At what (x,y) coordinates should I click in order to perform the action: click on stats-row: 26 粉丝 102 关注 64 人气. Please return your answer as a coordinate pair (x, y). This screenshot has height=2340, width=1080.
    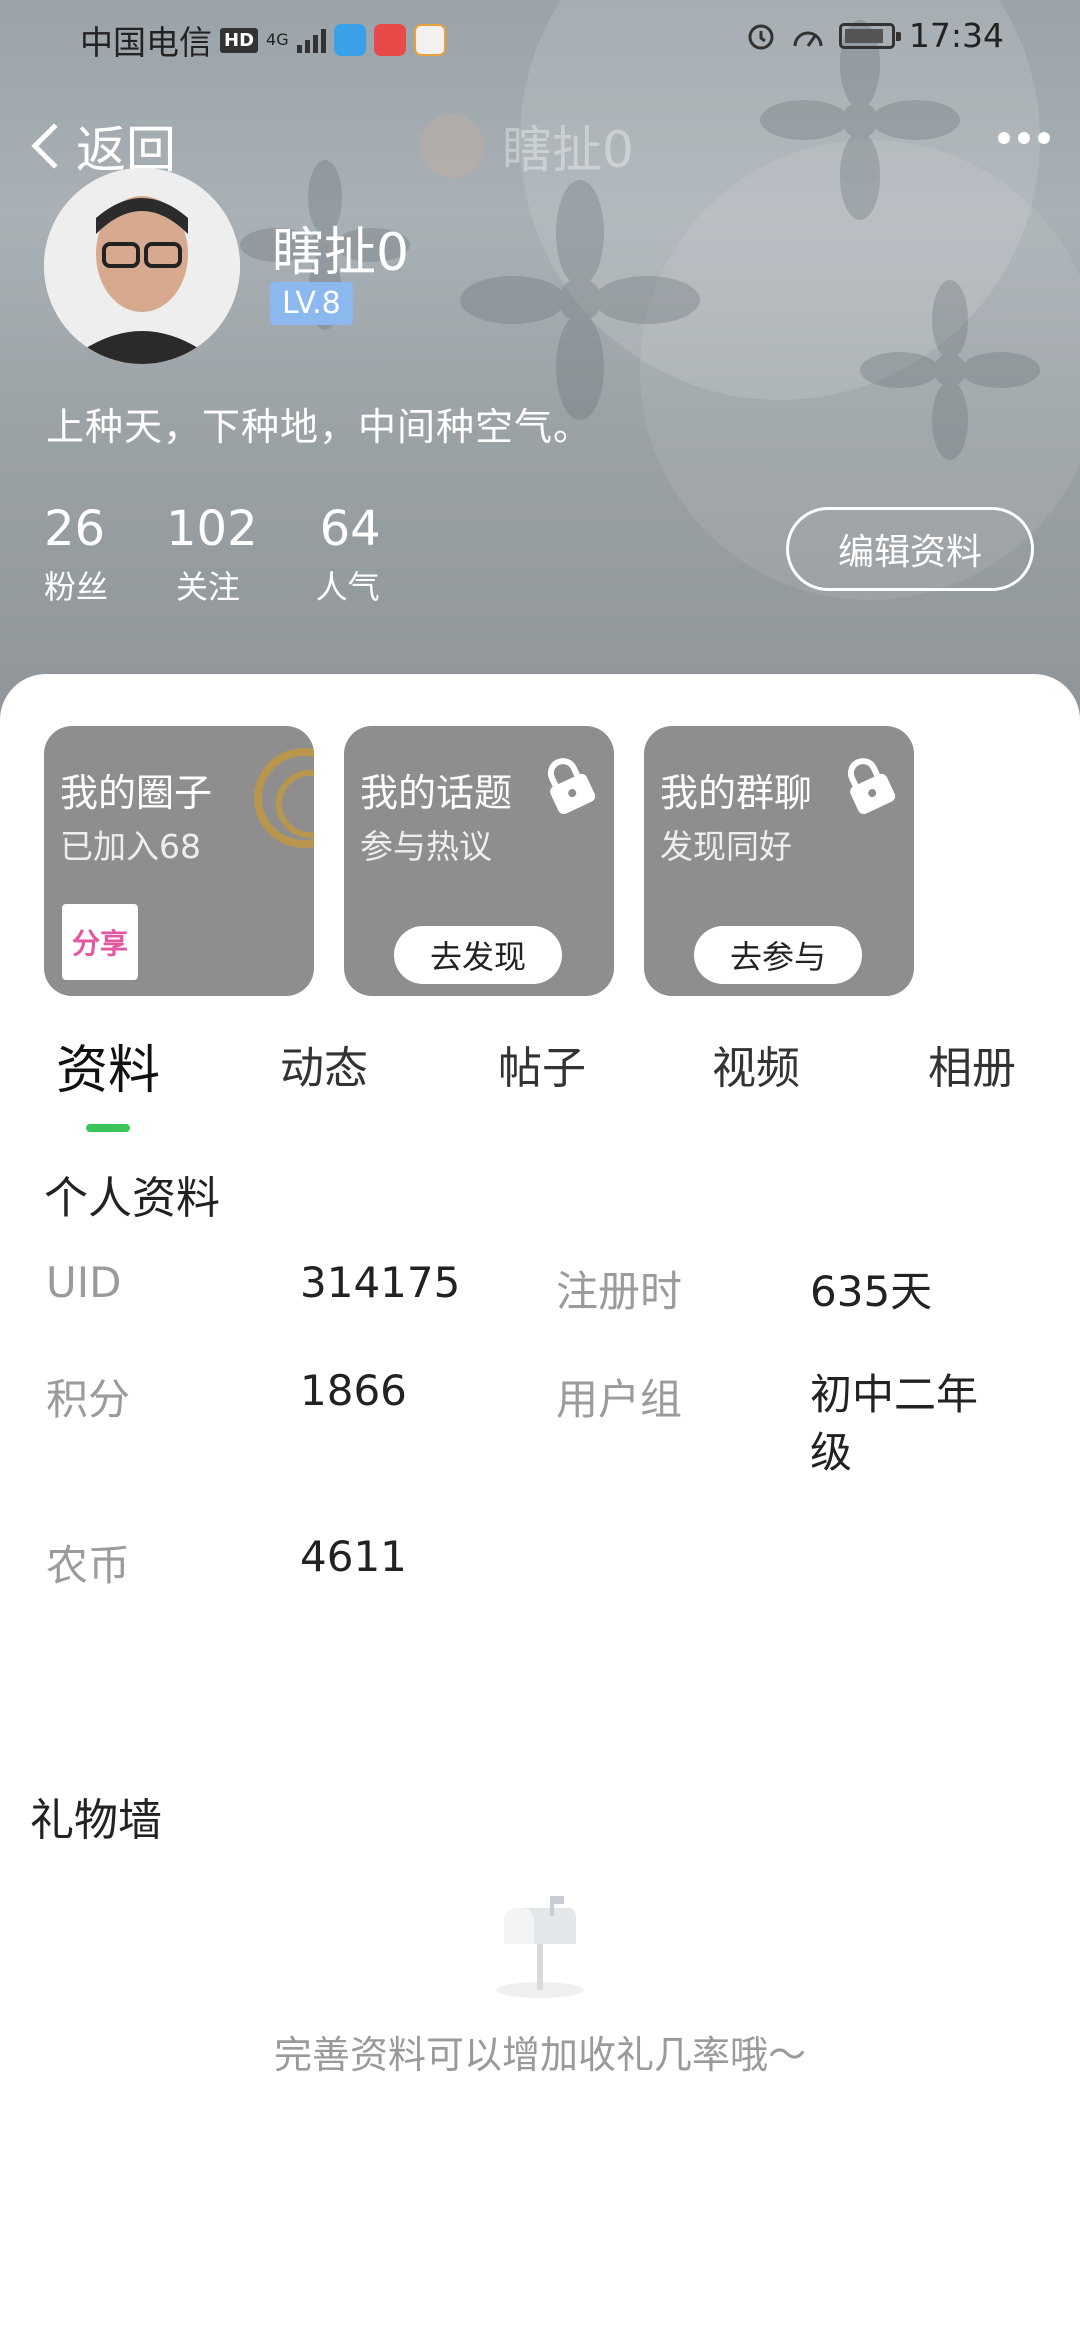
    Looking at the image, I should click on (212, 554).